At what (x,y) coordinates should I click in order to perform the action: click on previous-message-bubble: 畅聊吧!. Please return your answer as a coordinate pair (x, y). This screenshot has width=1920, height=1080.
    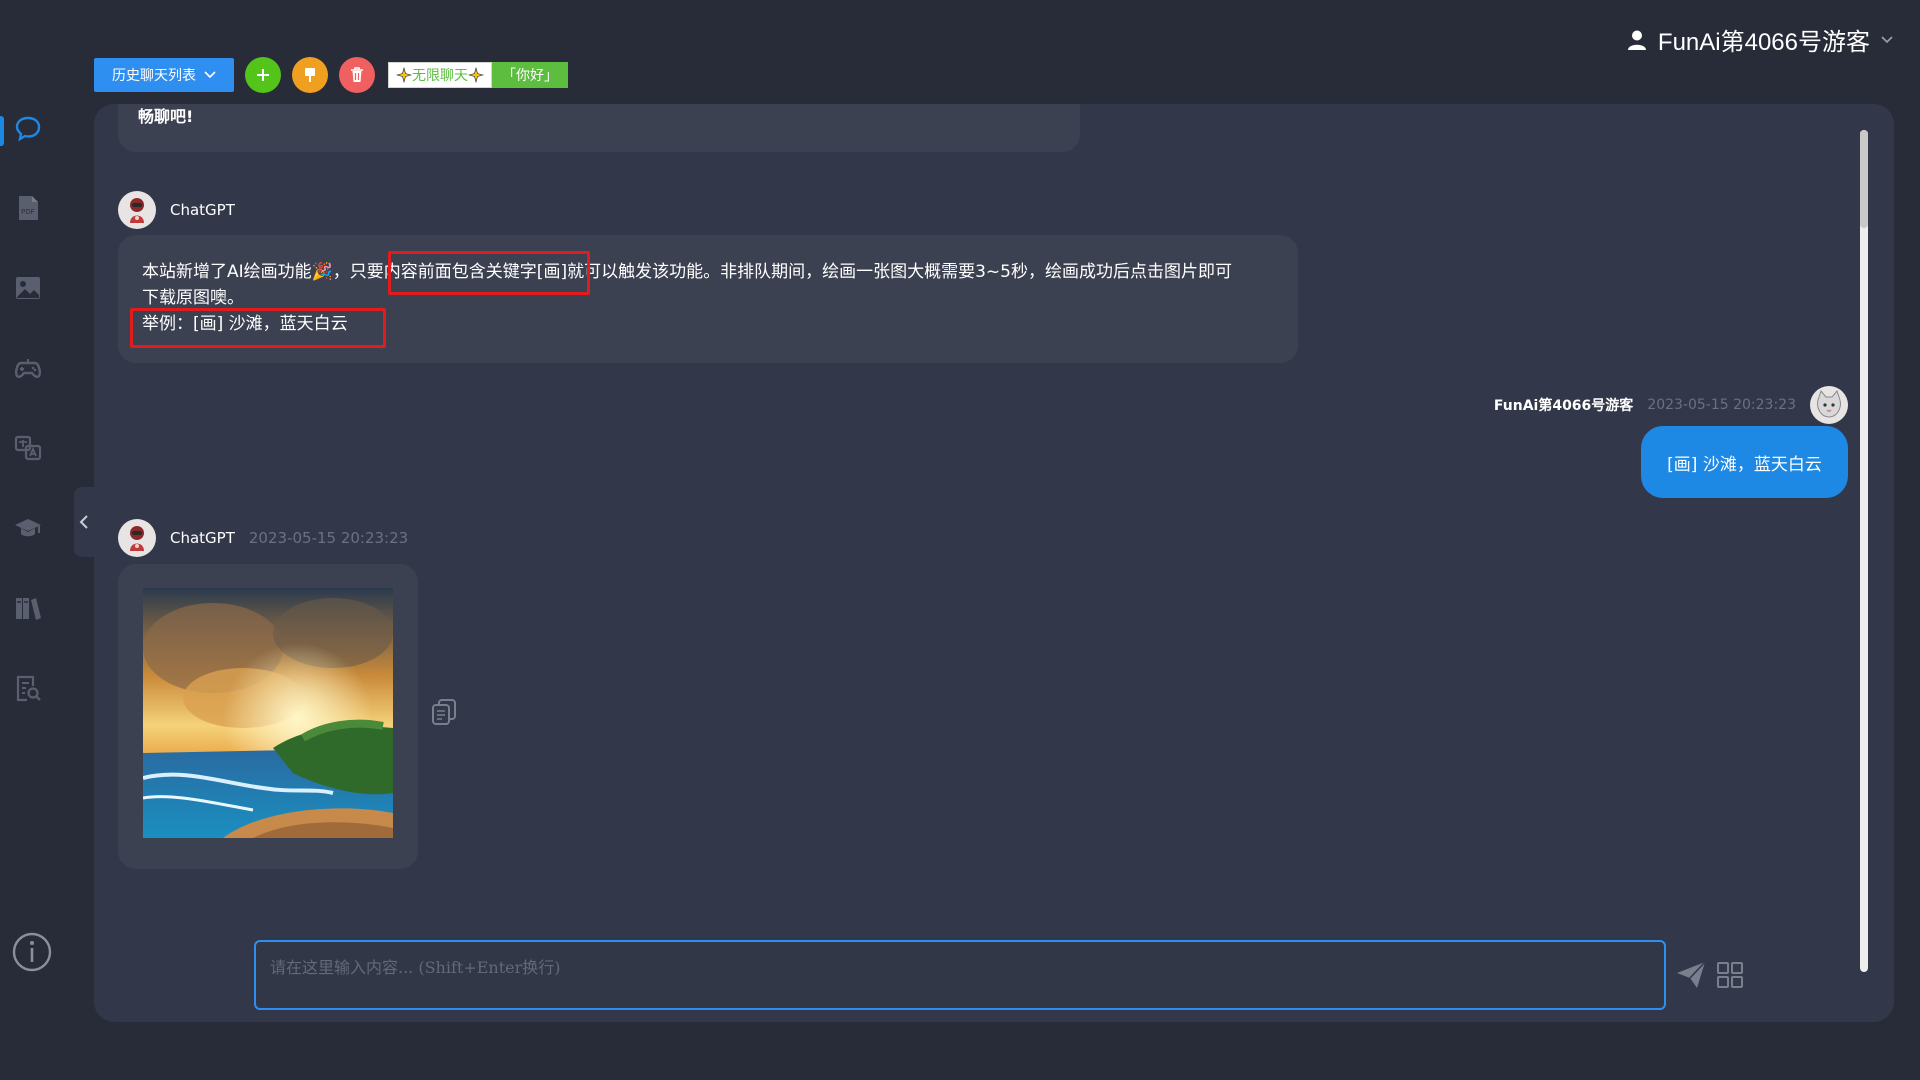
    Looking at the image, I should click on (599, 128).